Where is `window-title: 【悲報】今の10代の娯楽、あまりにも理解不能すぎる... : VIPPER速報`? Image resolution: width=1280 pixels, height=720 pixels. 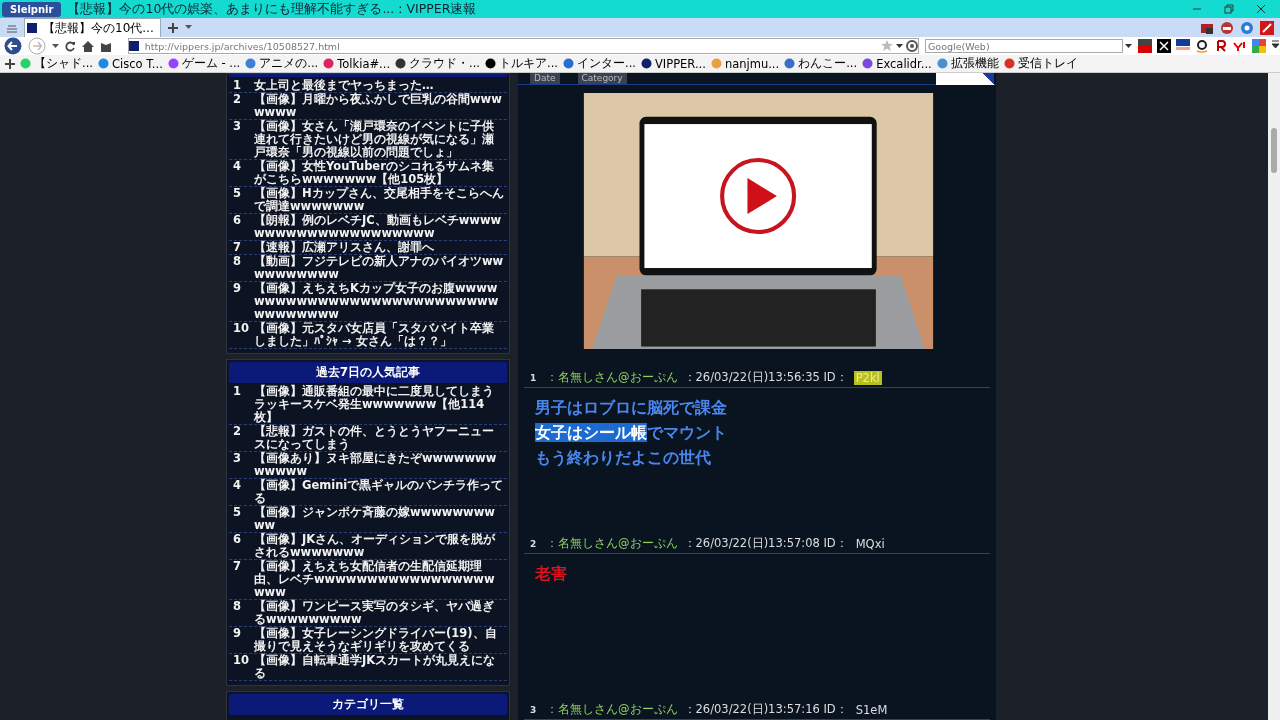 window-title: 【悲報】今の10代の娯楽、あまりにも理解不能すぎる... : VIPPER速報 is located at coordinates (272, 9).